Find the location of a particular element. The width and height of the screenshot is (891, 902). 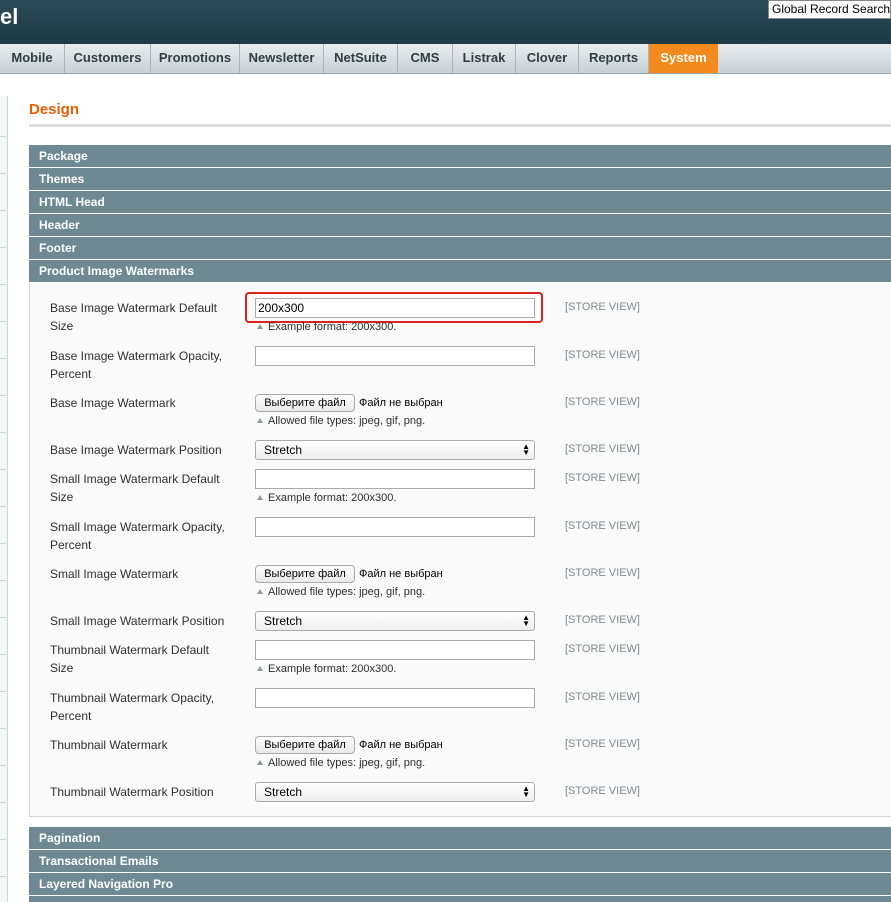

nav-item-clover: Clover is located at coordinates (547, 58).